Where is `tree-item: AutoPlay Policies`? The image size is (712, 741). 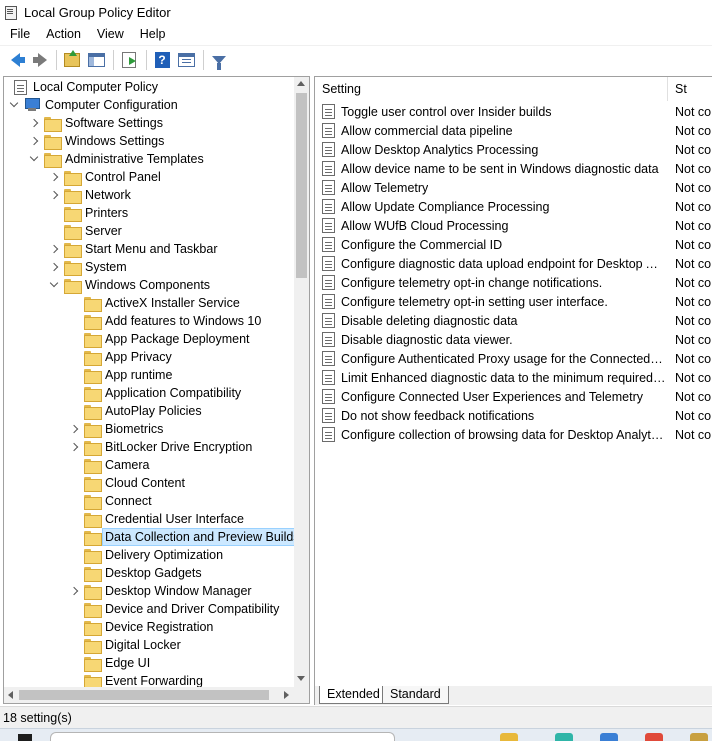 tree-item: AutoPlay Policies is located at coordinates (135, 411).